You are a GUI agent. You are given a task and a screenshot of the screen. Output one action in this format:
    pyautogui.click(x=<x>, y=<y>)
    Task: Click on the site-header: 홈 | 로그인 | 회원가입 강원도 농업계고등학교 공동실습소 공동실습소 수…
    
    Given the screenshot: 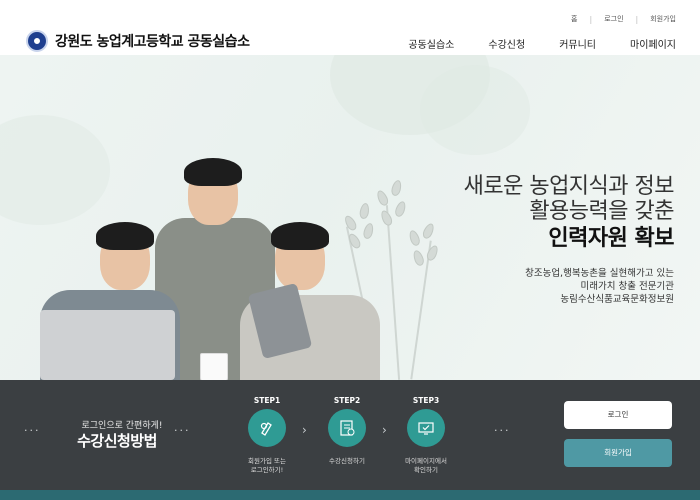 What is the action you would take?
    pyautogui.click(x=350, y=27)
    